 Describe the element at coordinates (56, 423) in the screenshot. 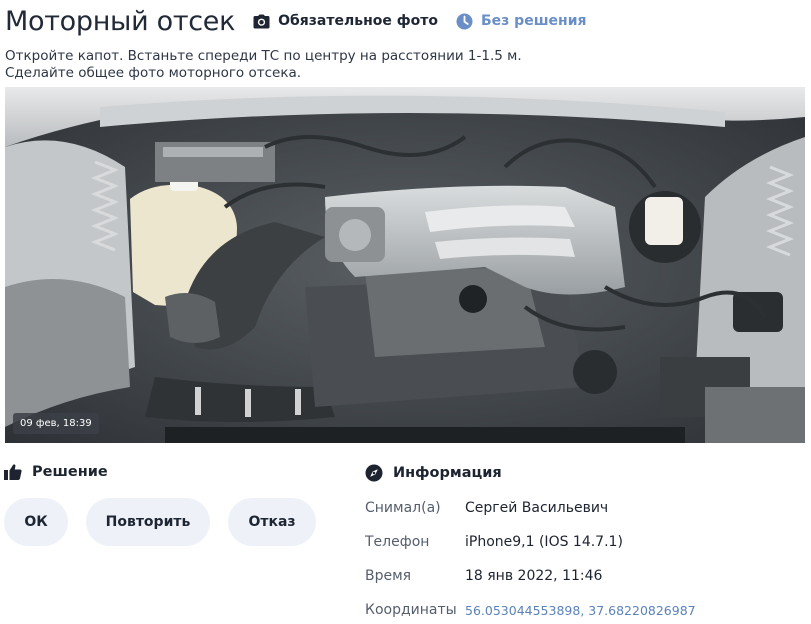

I see `photo-timestamp: 09 фев, 18:39` at that location.